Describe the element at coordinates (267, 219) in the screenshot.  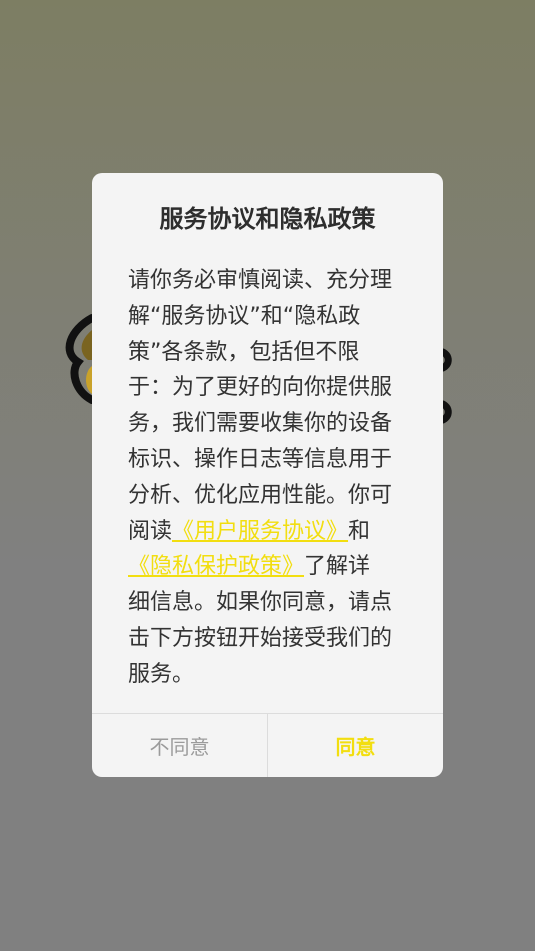
I see `dialog-title: 服务协议和隐私政策` at that location.